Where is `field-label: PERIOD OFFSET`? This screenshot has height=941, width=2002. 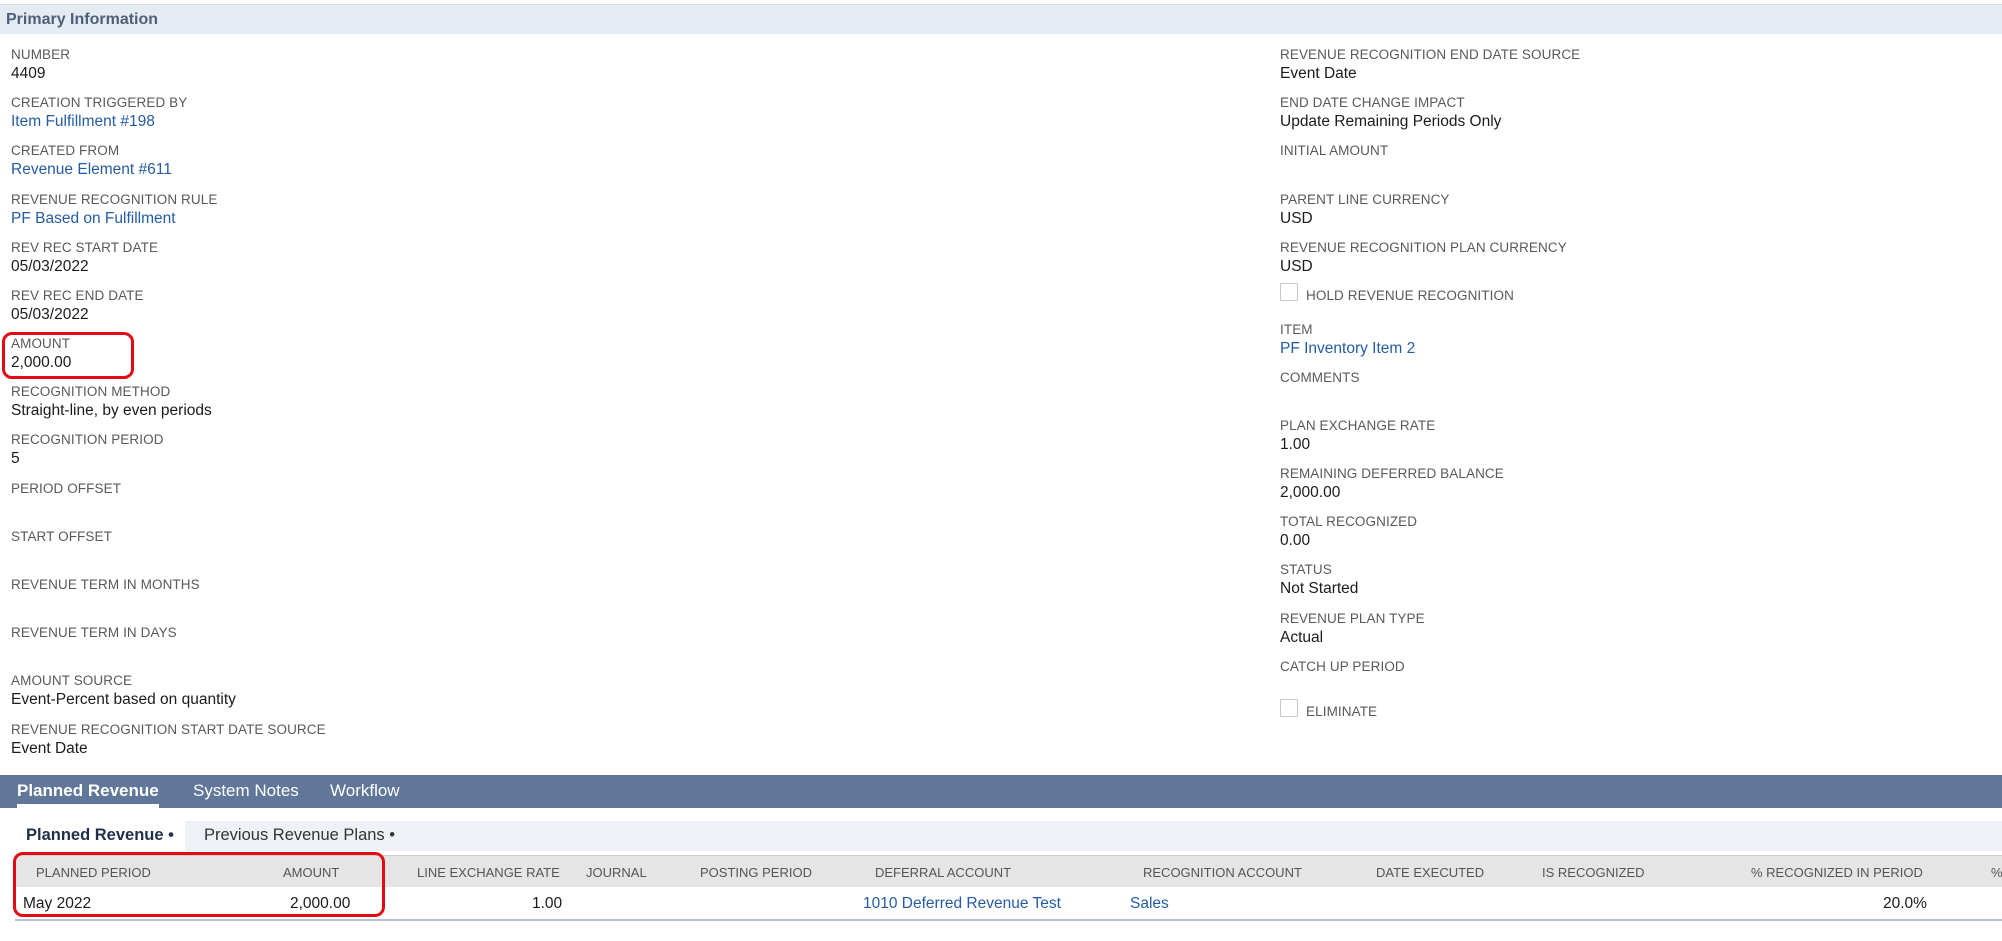
field-label: PERIOD OFFSET is located at coordinates (66, 488).